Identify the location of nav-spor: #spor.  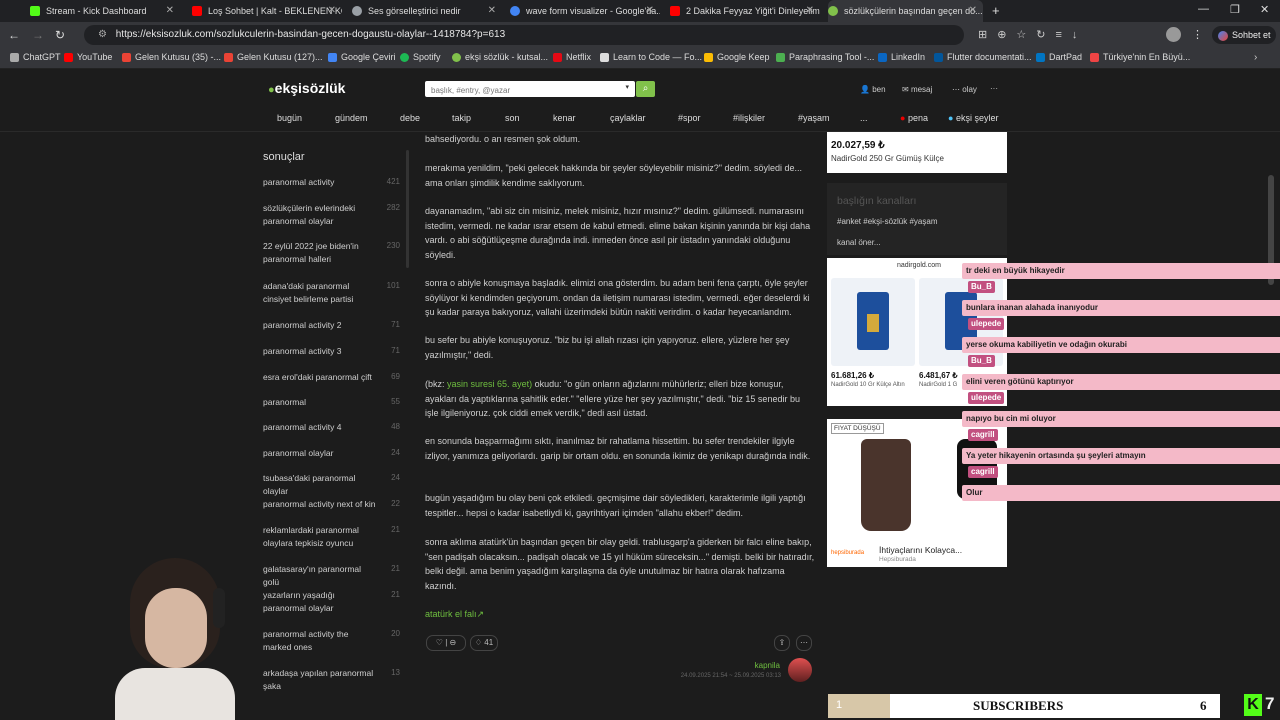
(689, 118).